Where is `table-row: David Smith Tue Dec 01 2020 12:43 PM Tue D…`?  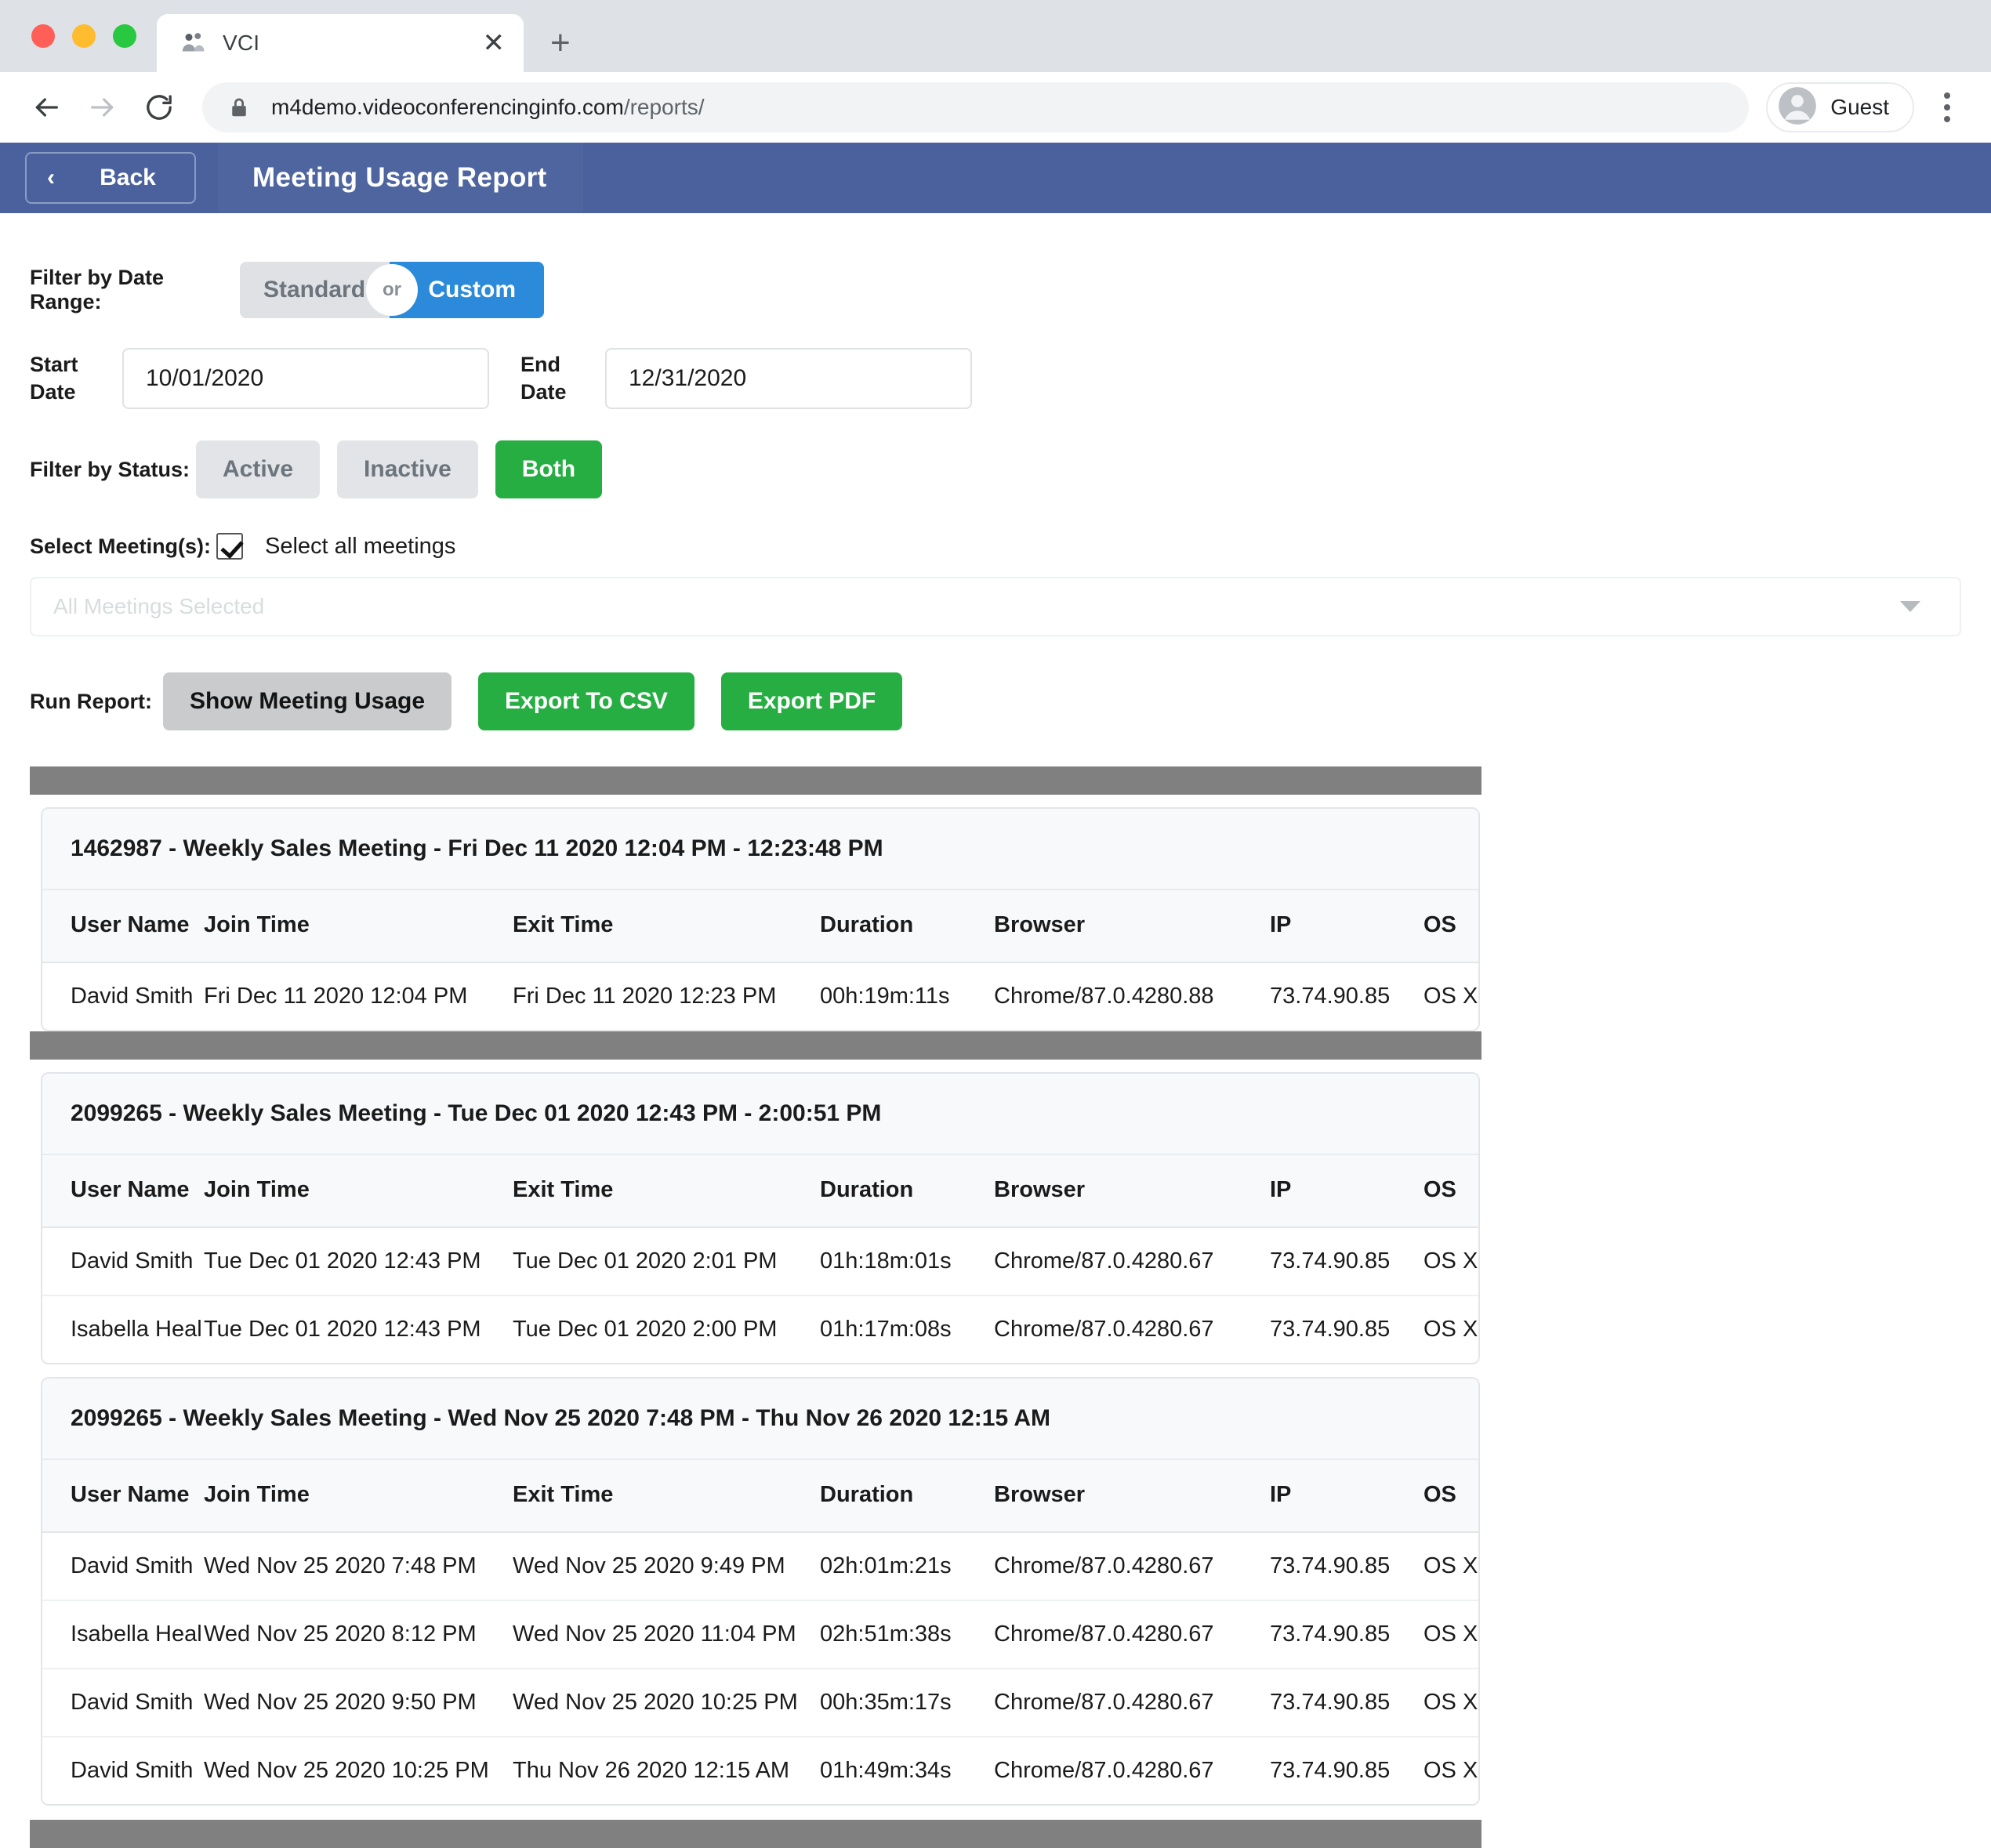
table-row: David Smith Tue Dec 01 2020 12:43 PM Tue D… is located at coordinates (760, 1261).